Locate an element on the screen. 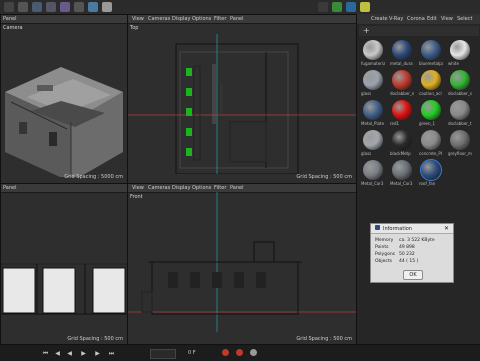 The height and width of the screenshot is (361, 480). menu-select: Select is located at coordinates (464, 19).